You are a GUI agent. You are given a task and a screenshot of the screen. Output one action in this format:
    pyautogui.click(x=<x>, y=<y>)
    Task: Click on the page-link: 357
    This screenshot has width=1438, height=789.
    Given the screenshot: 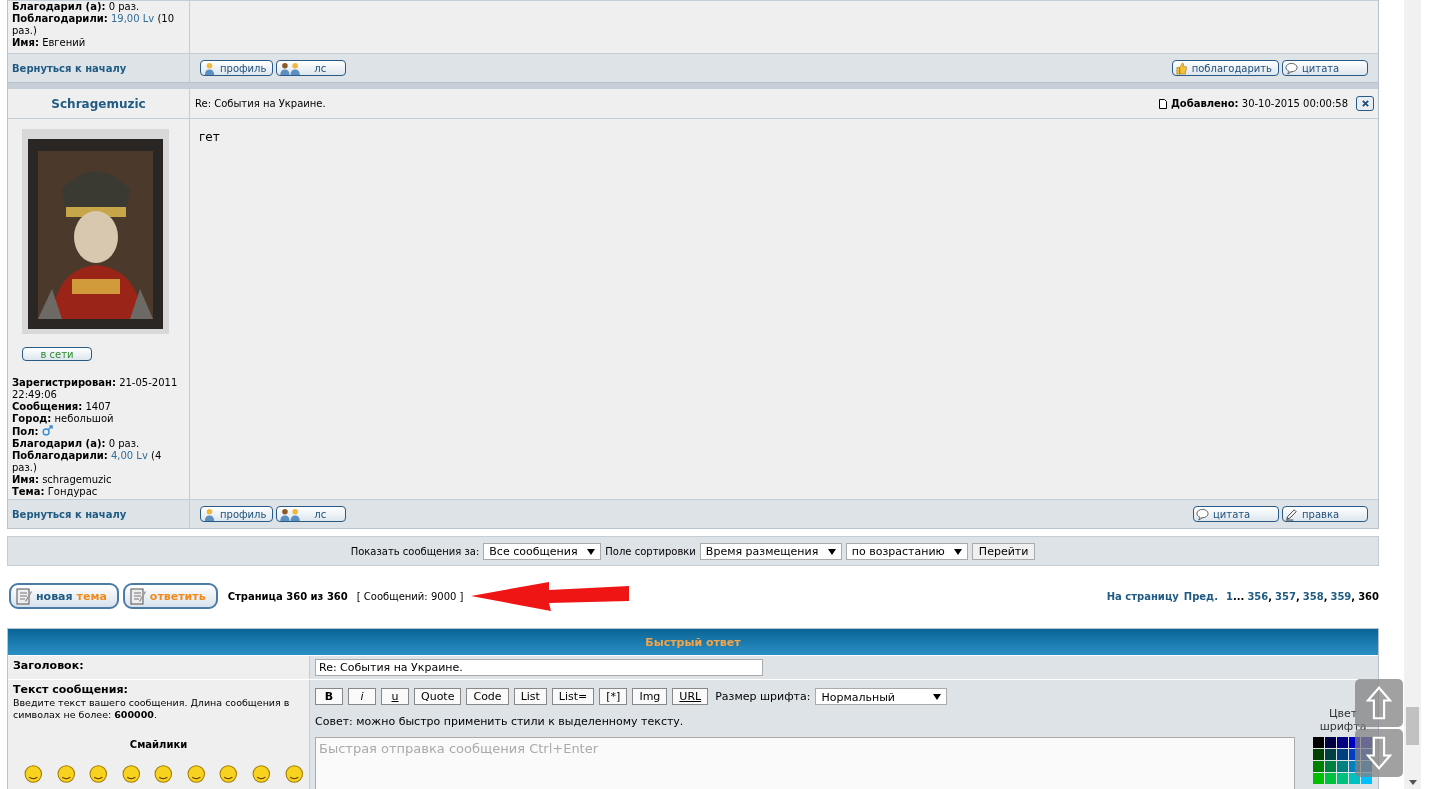 What is the action you would take?
    pyautogui.click(x=1285, y=596)
    